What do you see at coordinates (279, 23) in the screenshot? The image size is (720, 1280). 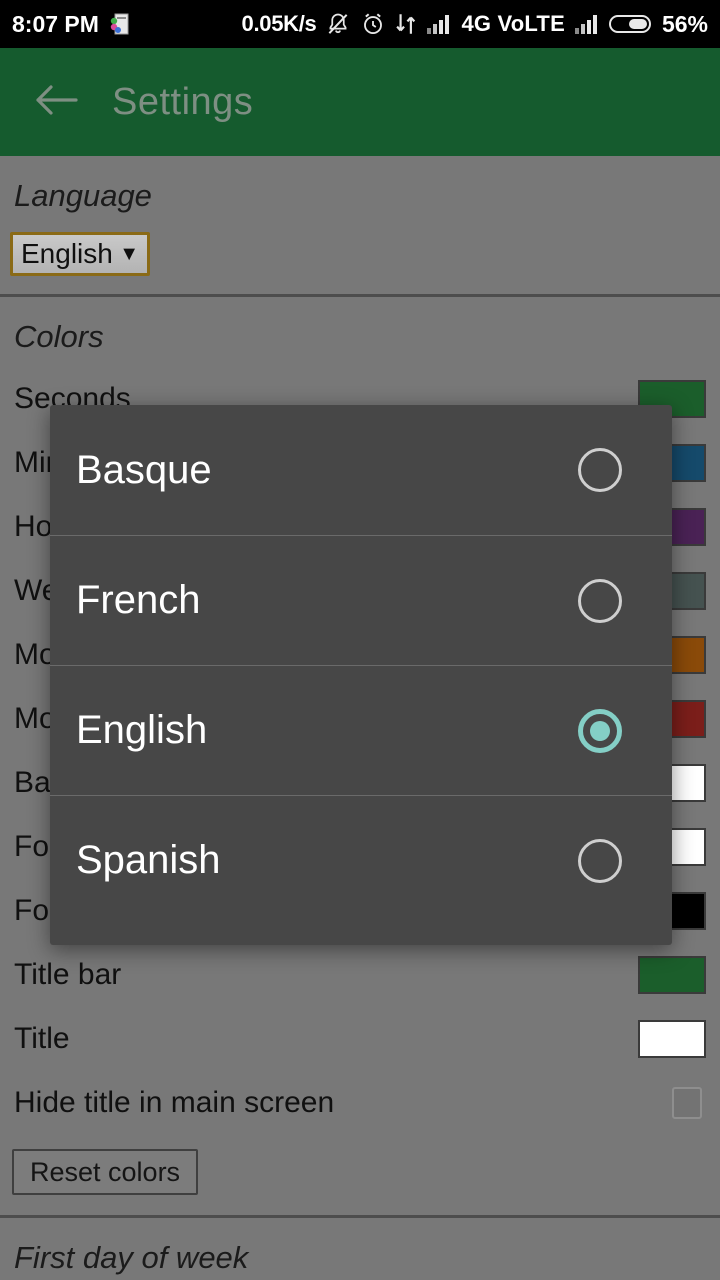 I see `network-speed-text: 0.05K/s` at bounding box center [279, 23].